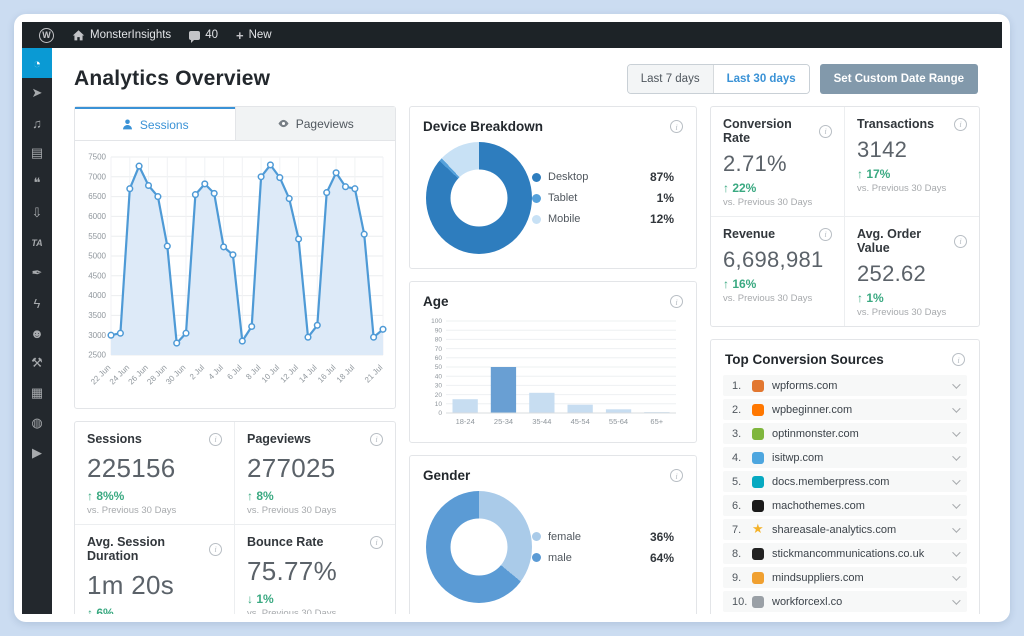  I want to click on svg-text: 20, so click(439, 395).